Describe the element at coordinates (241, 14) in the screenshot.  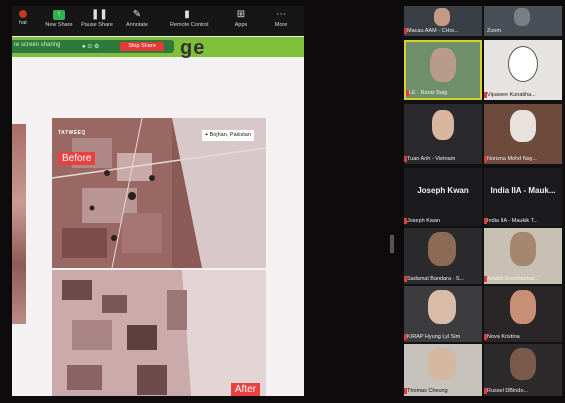
I see `apps-icon: ⊞` at that location.